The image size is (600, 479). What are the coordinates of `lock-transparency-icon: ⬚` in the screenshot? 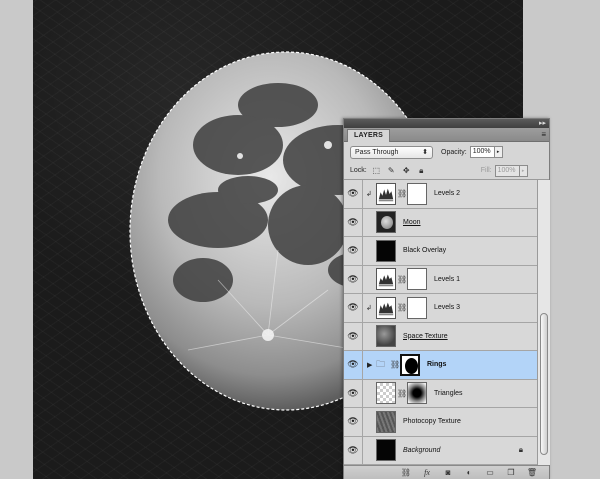 It's located at (376, 170).